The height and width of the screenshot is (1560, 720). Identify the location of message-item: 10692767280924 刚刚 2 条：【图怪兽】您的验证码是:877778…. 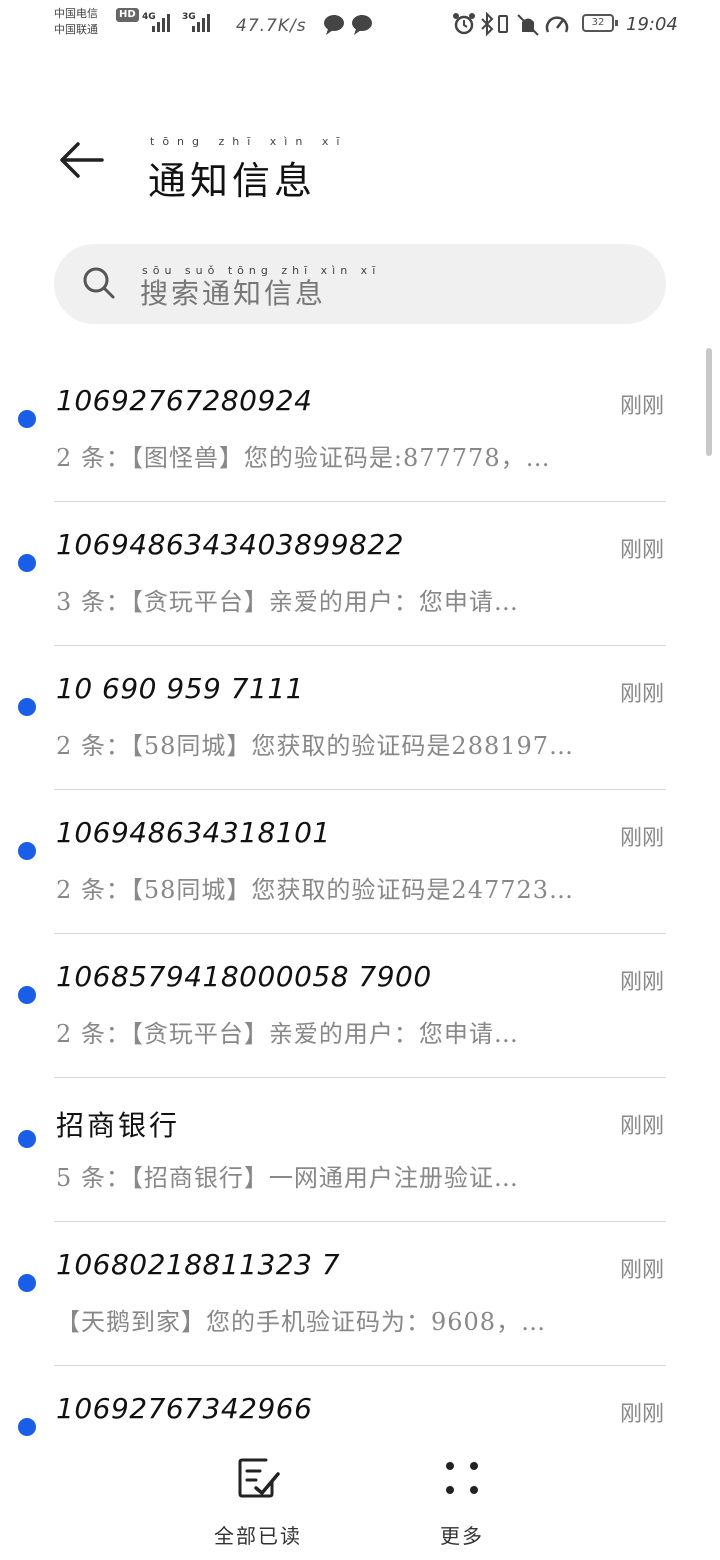
(360, 430).